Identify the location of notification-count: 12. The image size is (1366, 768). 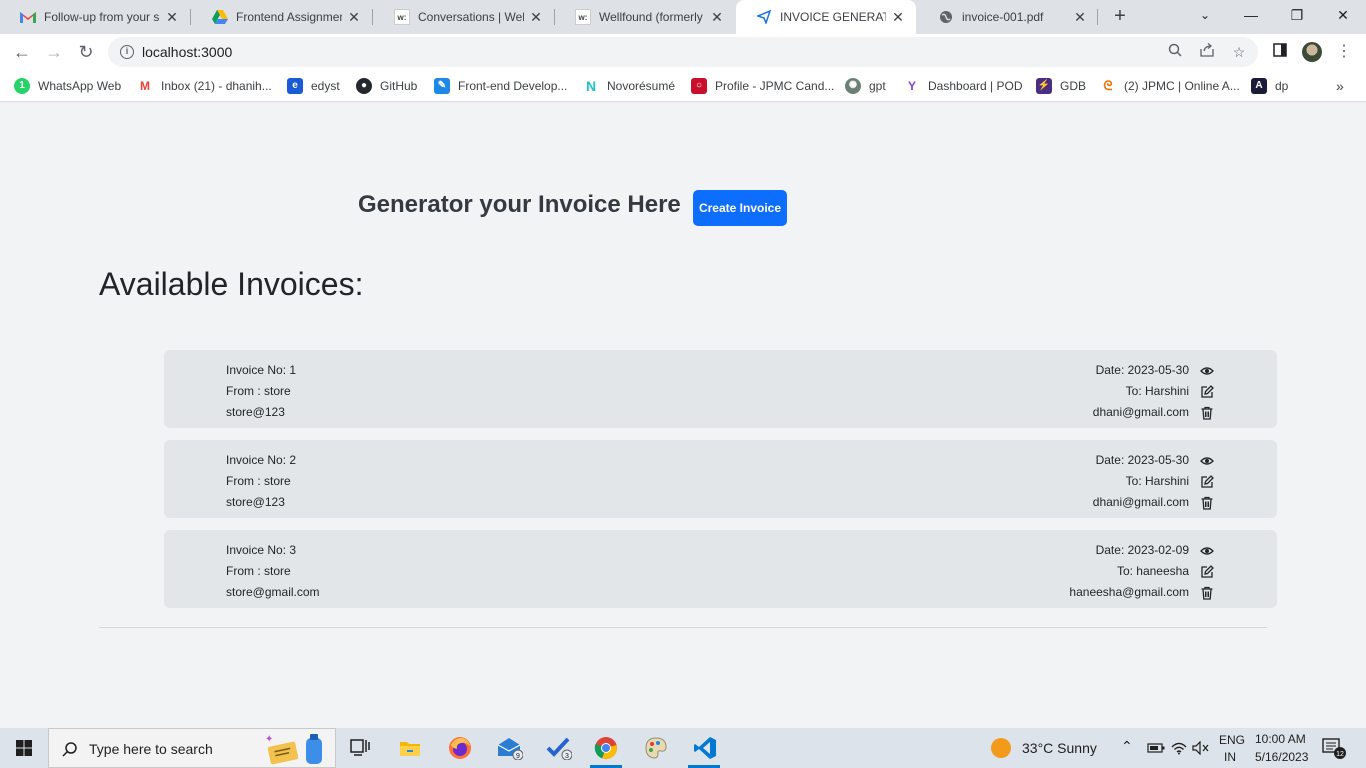
(1340, 754).